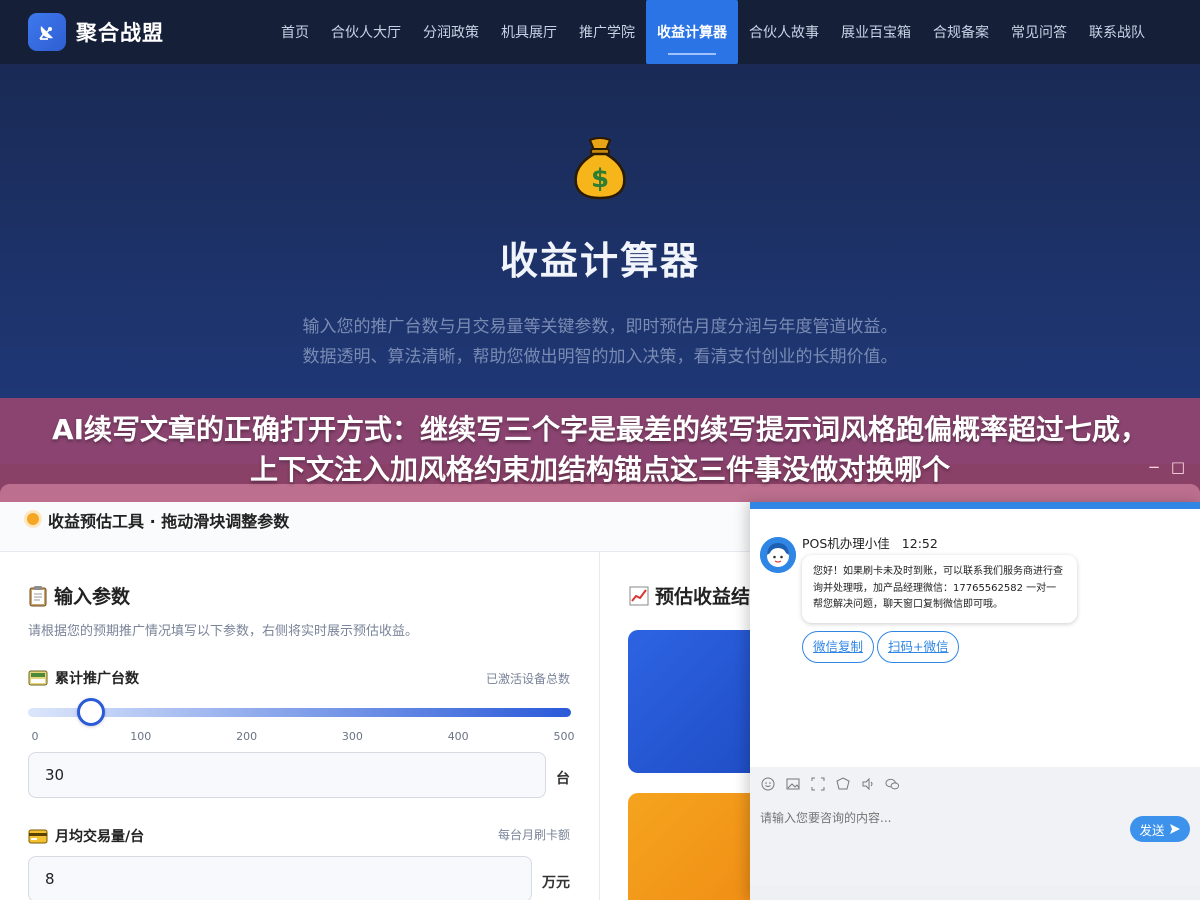 This screenshot has width=1200, height=900. I want to click on devices-field-label: 累计推广台数, so click(83, 678).